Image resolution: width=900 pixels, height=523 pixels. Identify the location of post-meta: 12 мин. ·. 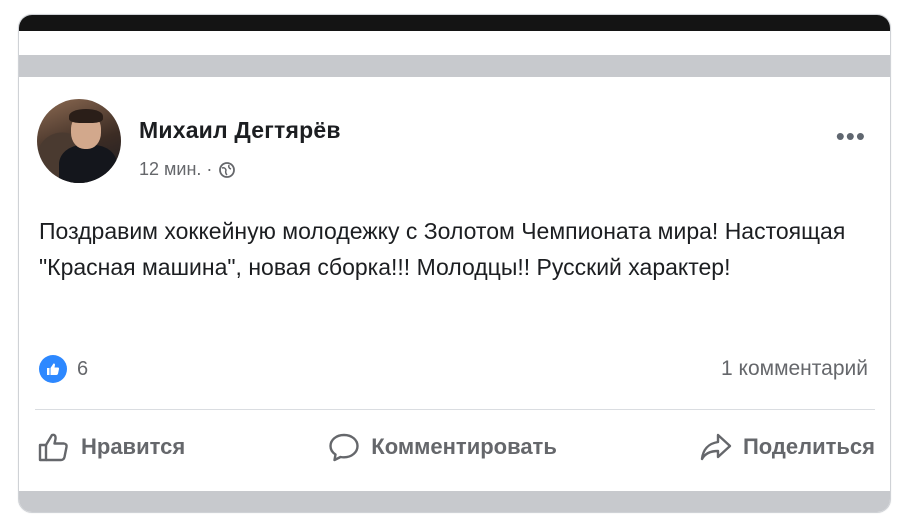
(187, 169).